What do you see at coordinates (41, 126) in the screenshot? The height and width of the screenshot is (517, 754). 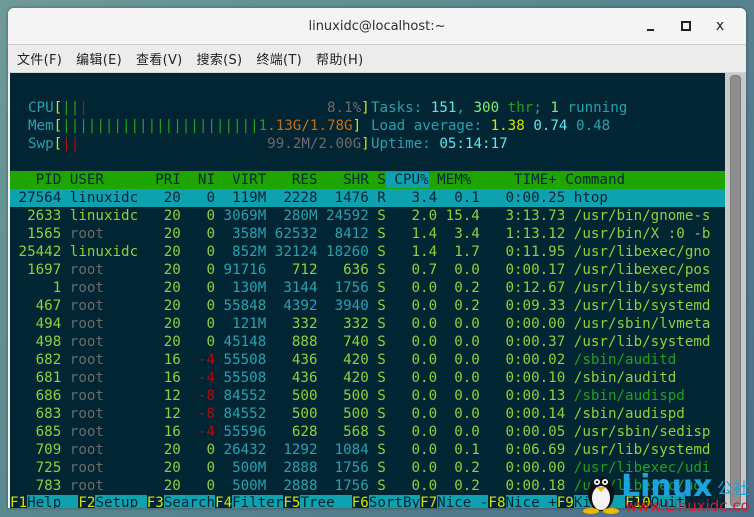 I see `mem-meter-label: Mem` at bounding box center [41, 126].